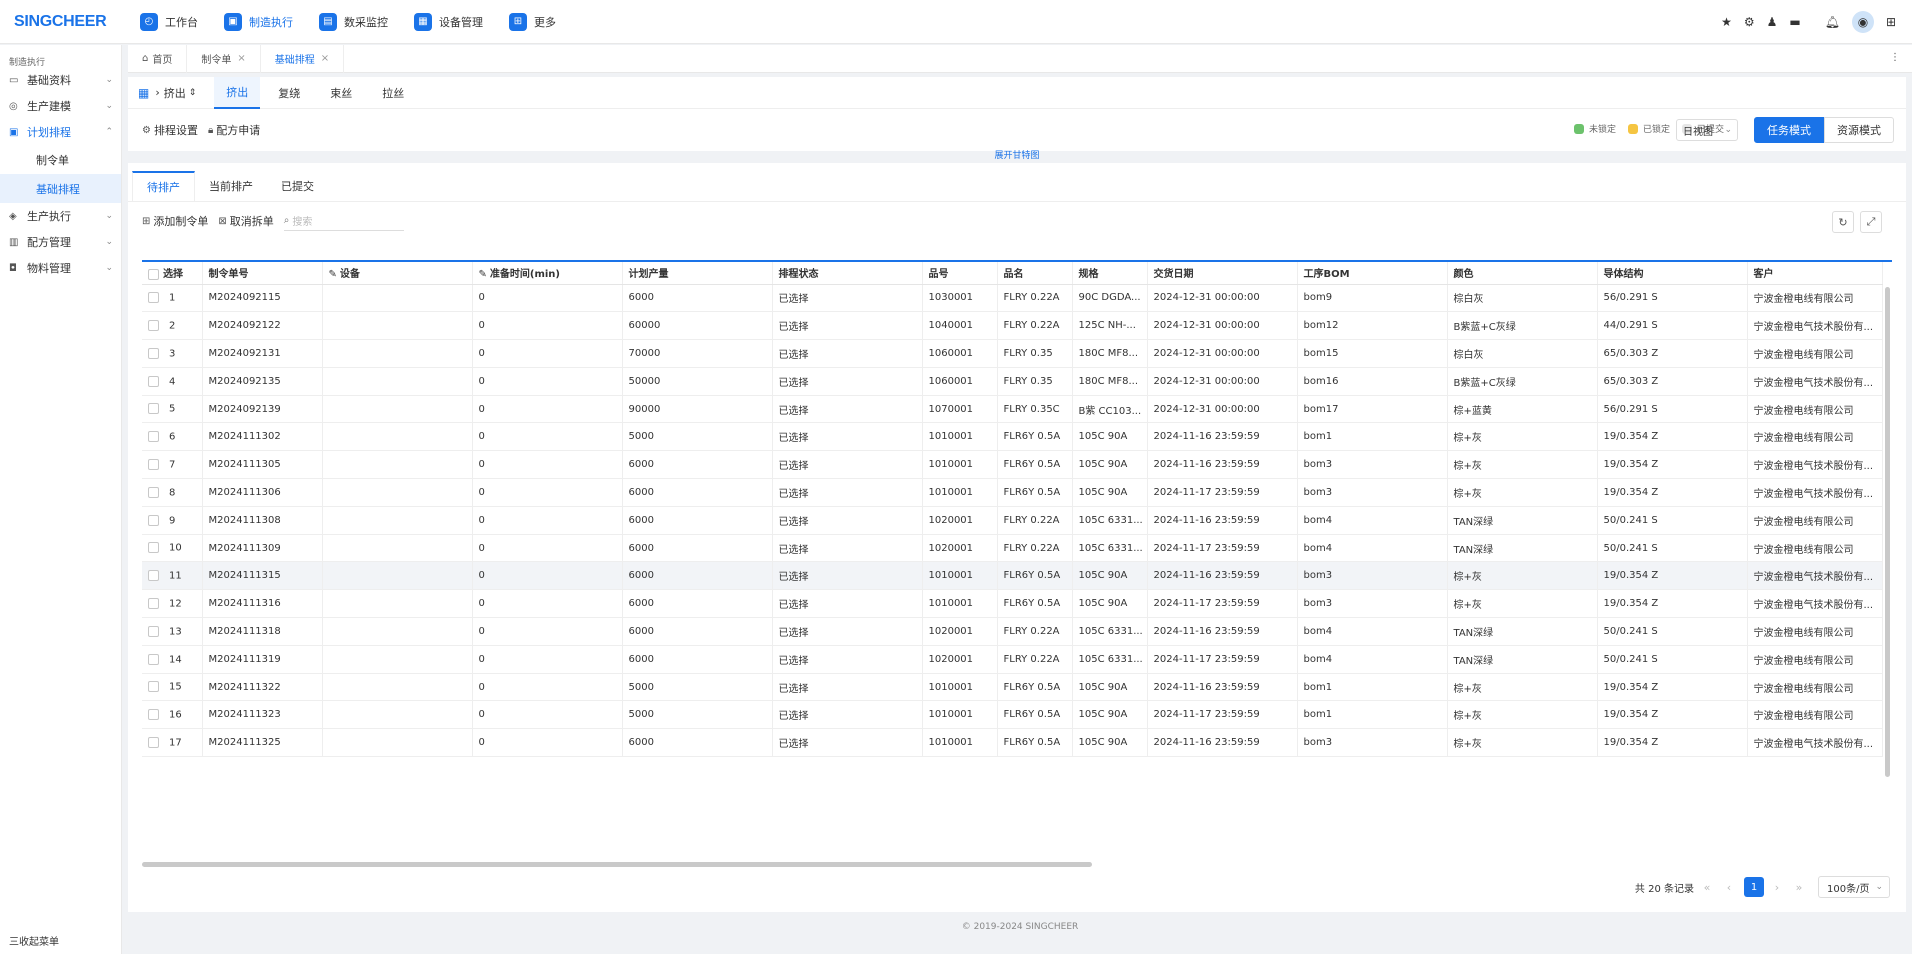 The height and width of the screenshot is (954, 1912). Describe the element at coordinates (1871, 222) in the screenshot. I see `fullscreen-icon: ⤢` at that location.